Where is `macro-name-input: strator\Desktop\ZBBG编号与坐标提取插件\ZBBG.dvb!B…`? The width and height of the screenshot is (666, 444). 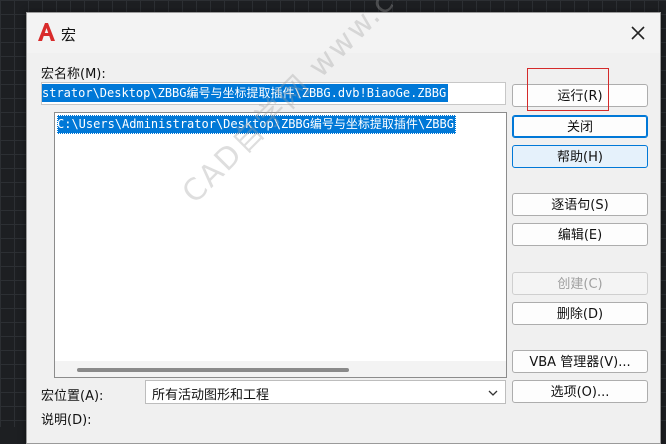 macro-name-input: strator\Desktop\ZBBG编号与坐标提取插件\ZBBG.dvb!B… is located at coordinates (273, 93).